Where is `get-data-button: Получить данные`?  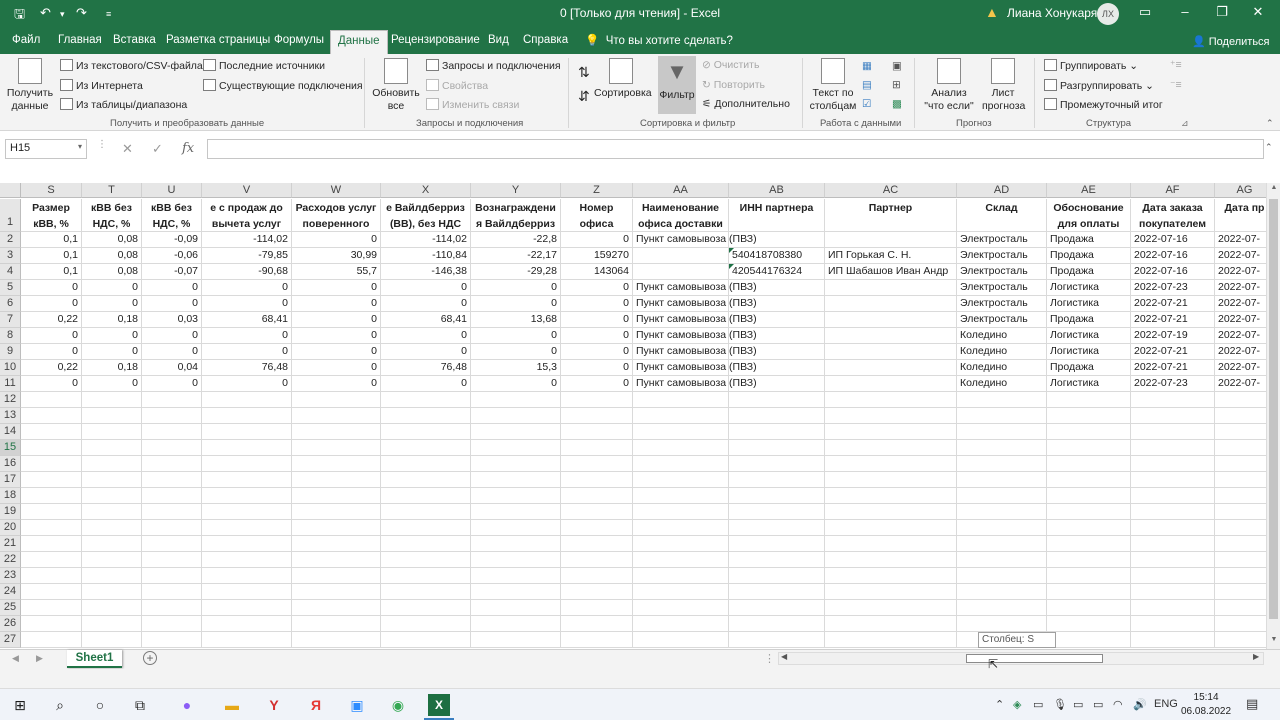 get-data-button: Получить данные is located at coordinates (30, 85).